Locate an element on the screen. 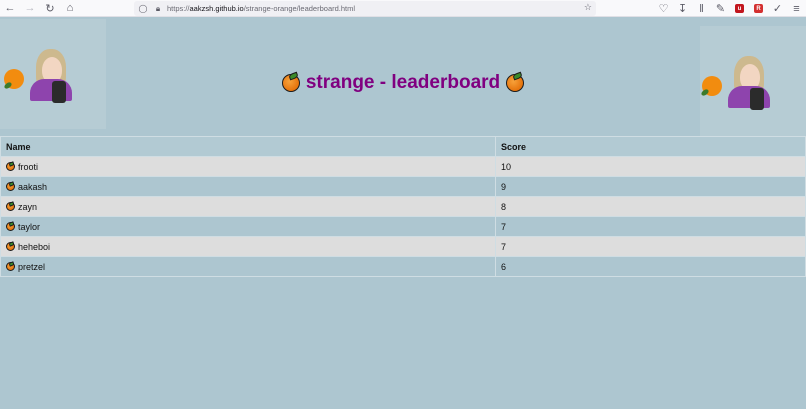 Image resolution: width=806 pixels, height=409 pixels. url-path: /strange-orange/leaderboard.html is located at coordinates (299, 8).